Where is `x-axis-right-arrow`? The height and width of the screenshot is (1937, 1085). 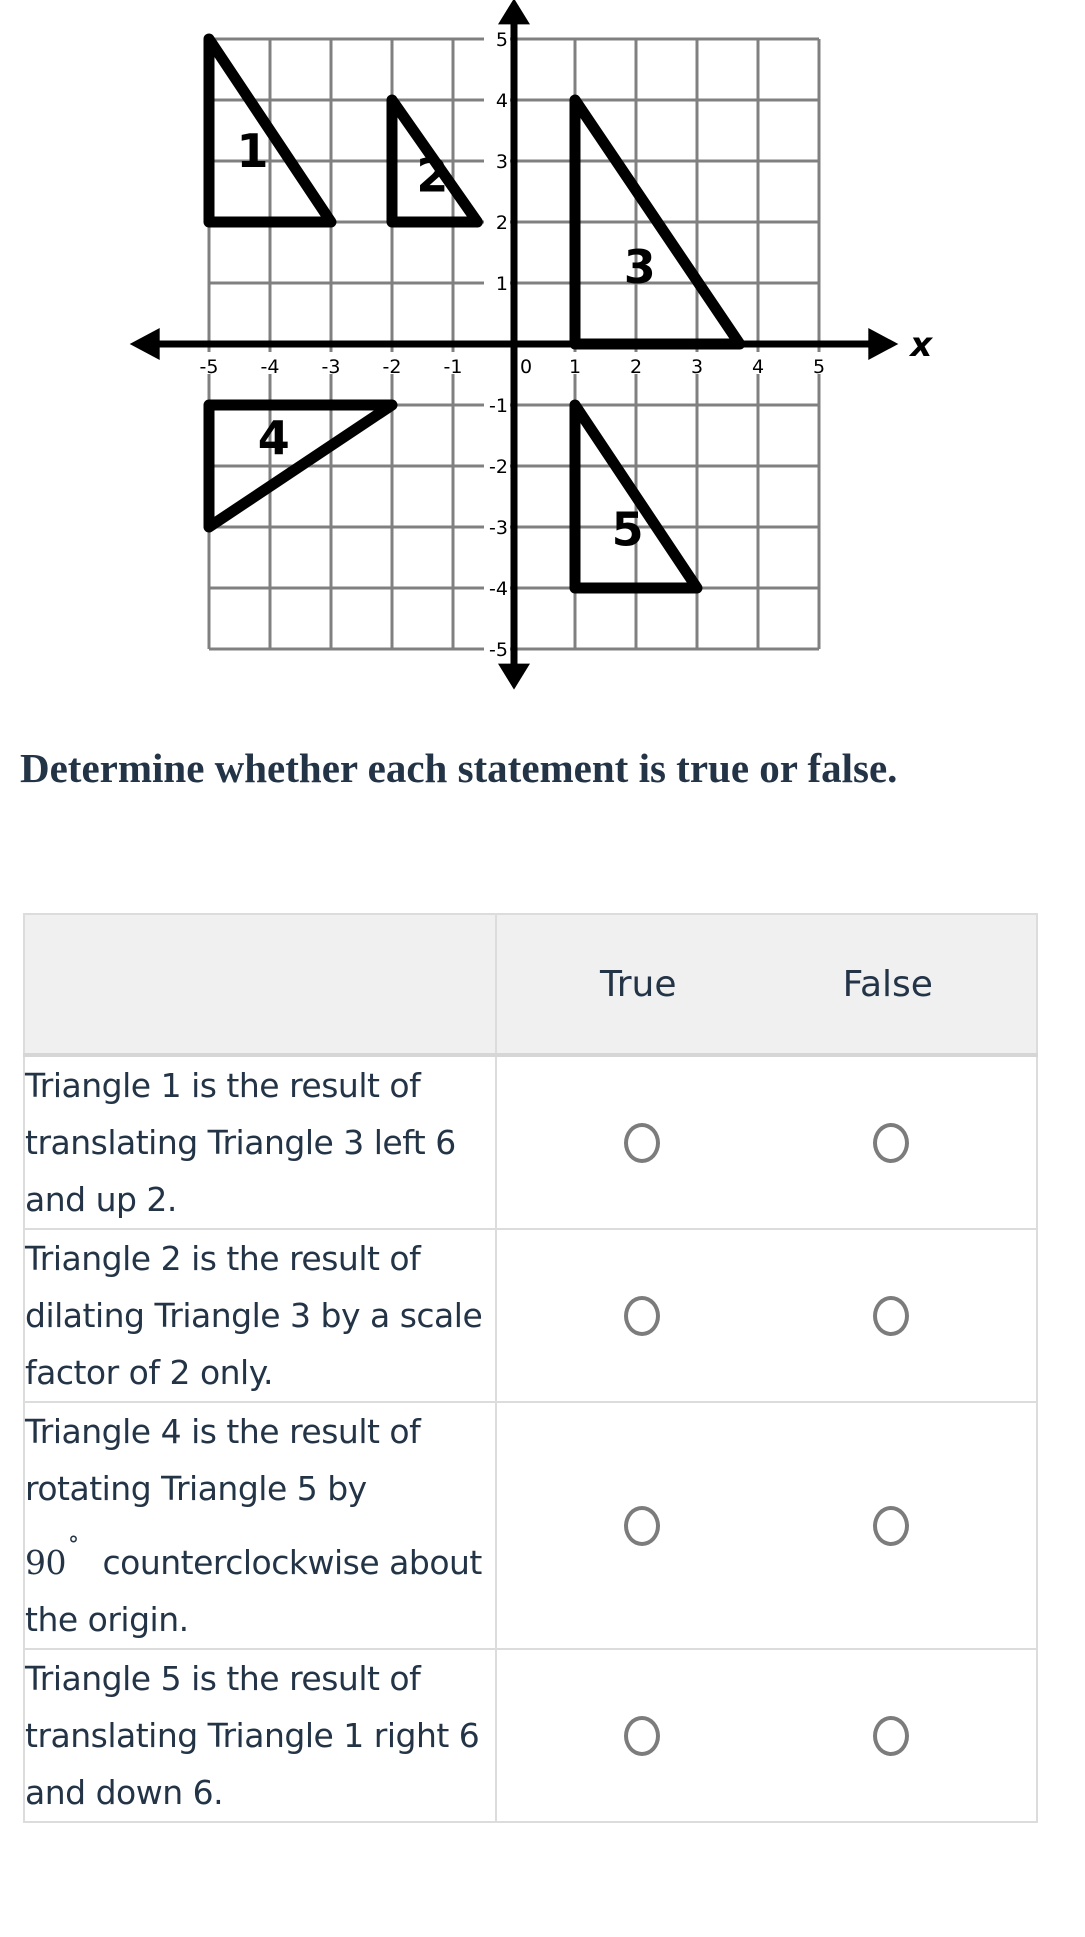
x-axis-right-arrow is located at coordinates (883, 344).